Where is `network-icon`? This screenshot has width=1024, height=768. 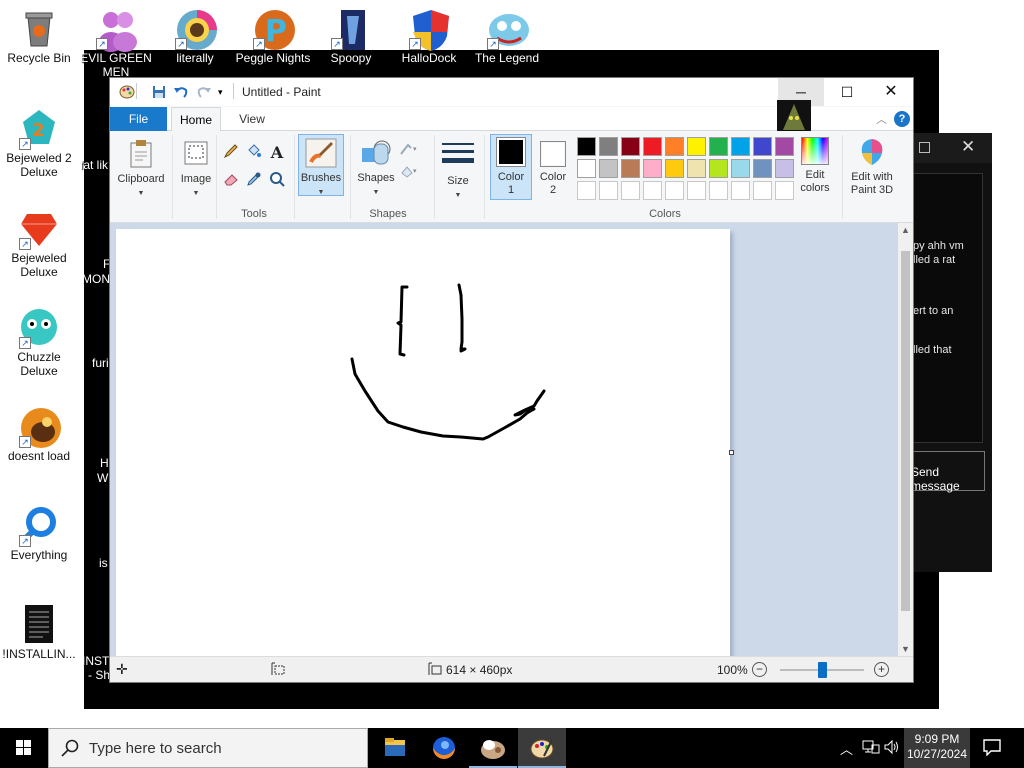 network-icon is located at coordinates (871, 748).